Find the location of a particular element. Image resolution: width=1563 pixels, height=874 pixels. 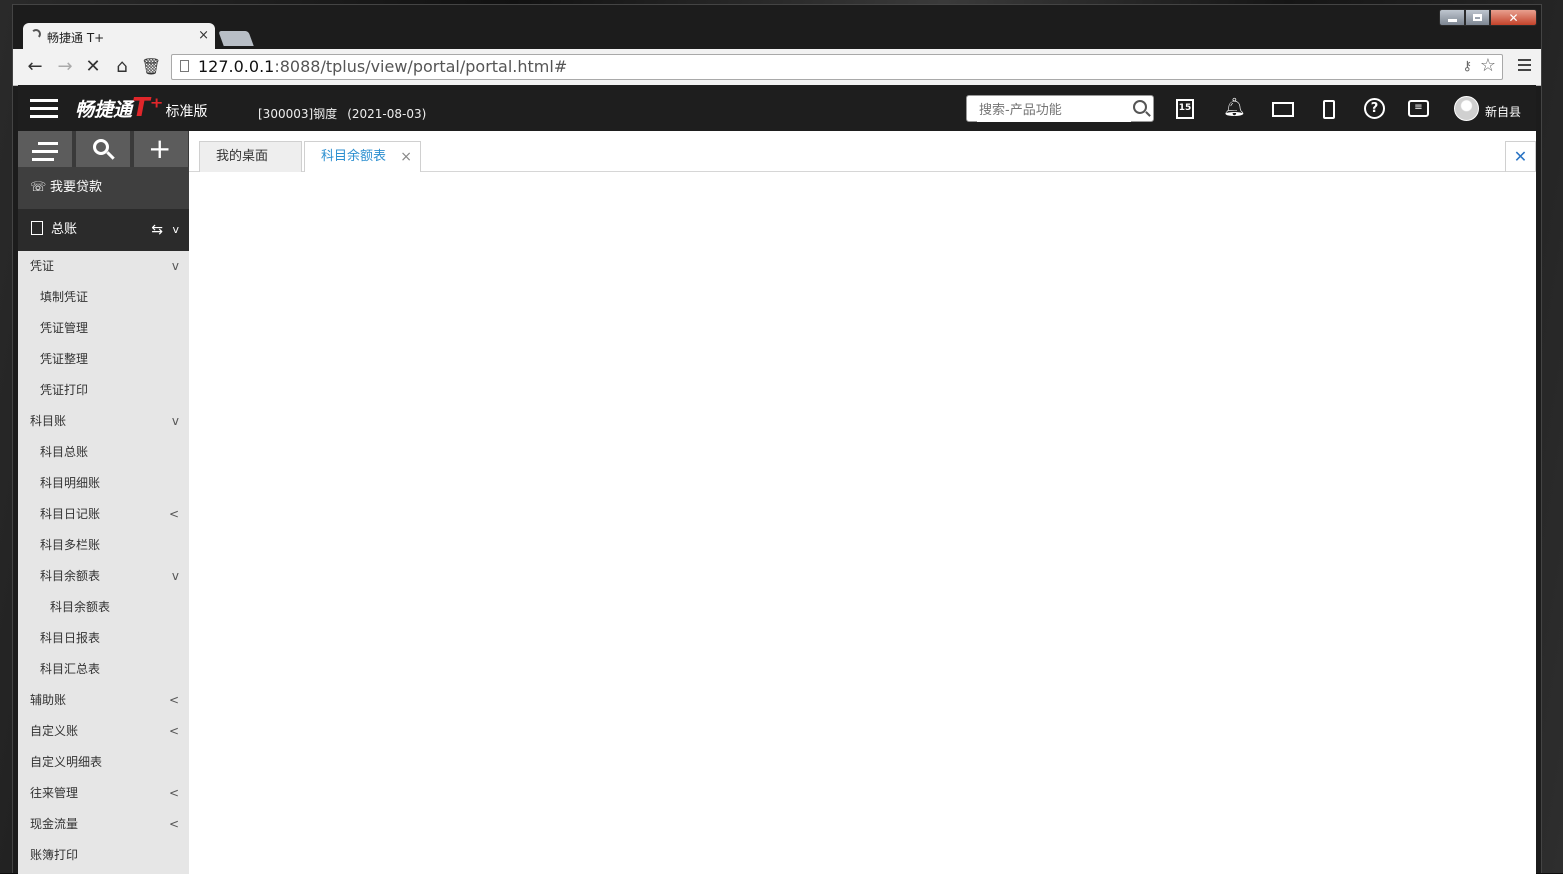

brand-logo: 畅捷通T⁺ 标准版 is located at coordinates (141, 108).